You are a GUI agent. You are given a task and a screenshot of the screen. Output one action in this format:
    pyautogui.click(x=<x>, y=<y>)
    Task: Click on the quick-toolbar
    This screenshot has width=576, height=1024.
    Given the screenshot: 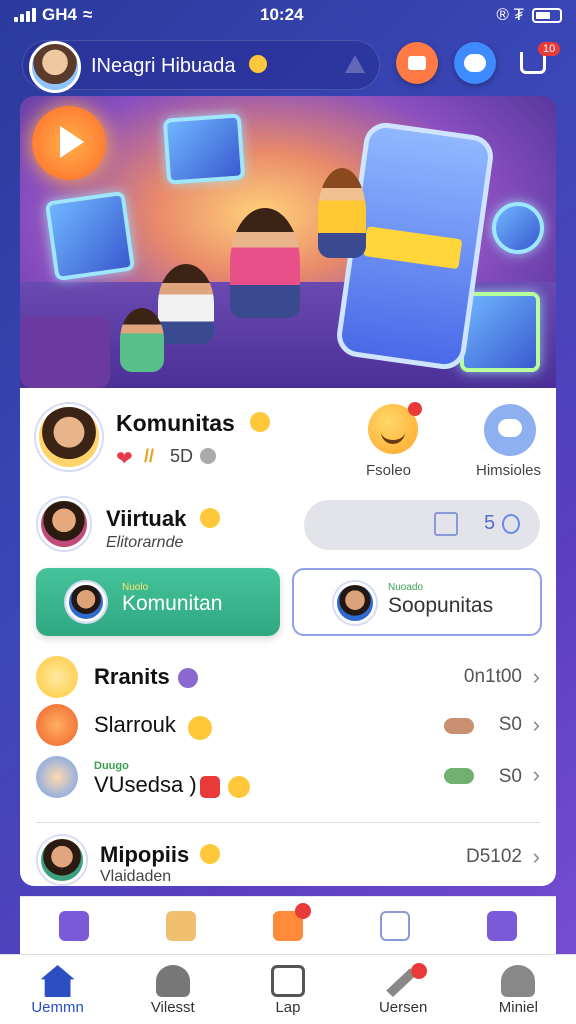 What is the action you would take?
    pyautogui.click(x=288, y=925)
    